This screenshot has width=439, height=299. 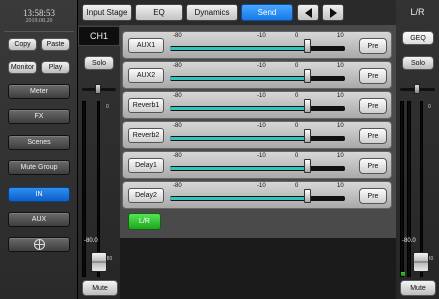 I want to click on channel-meter-slot, so click(x=84, y=189).